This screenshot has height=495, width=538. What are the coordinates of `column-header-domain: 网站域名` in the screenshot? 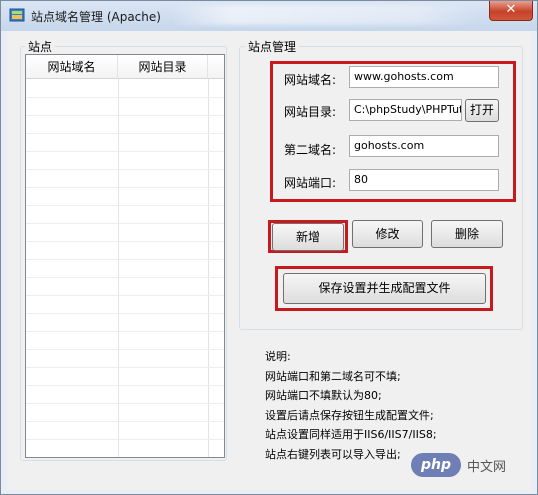 It's located at (72, 67).